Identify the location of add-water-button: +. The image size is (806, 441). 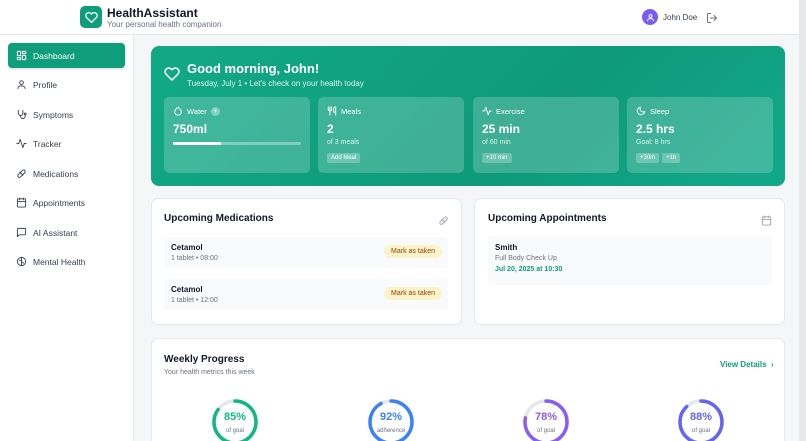
(215, 111).